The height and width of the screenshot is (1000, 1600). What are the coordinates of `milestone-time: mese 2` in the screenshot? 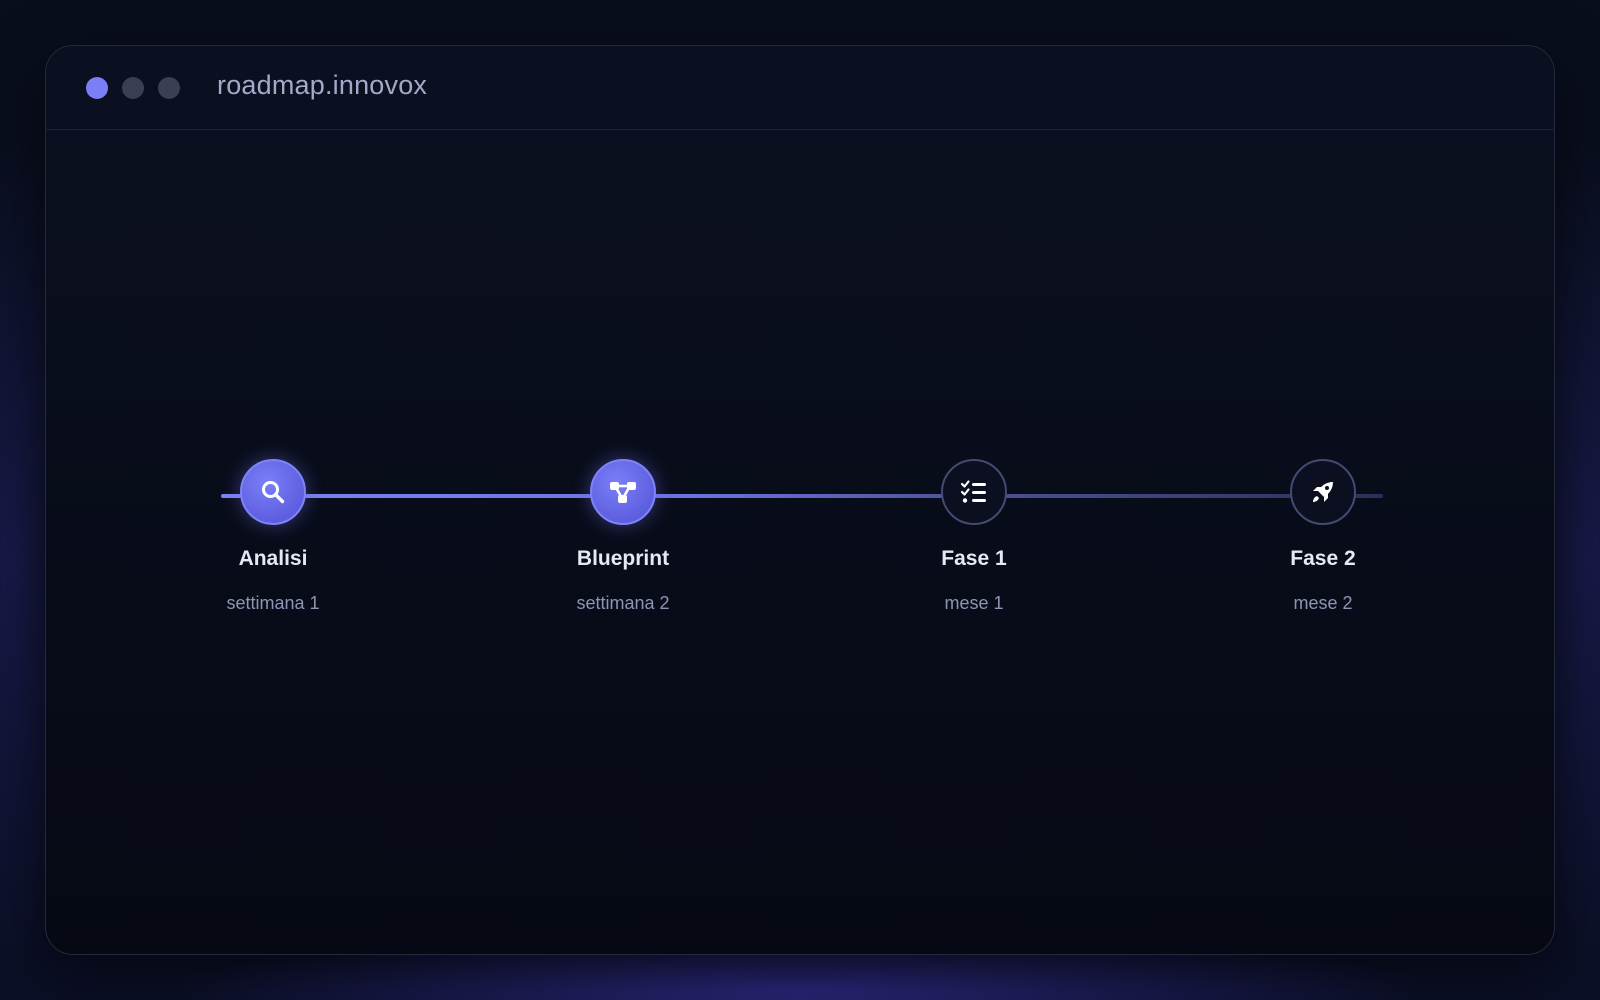 It's located at (1323, 603).